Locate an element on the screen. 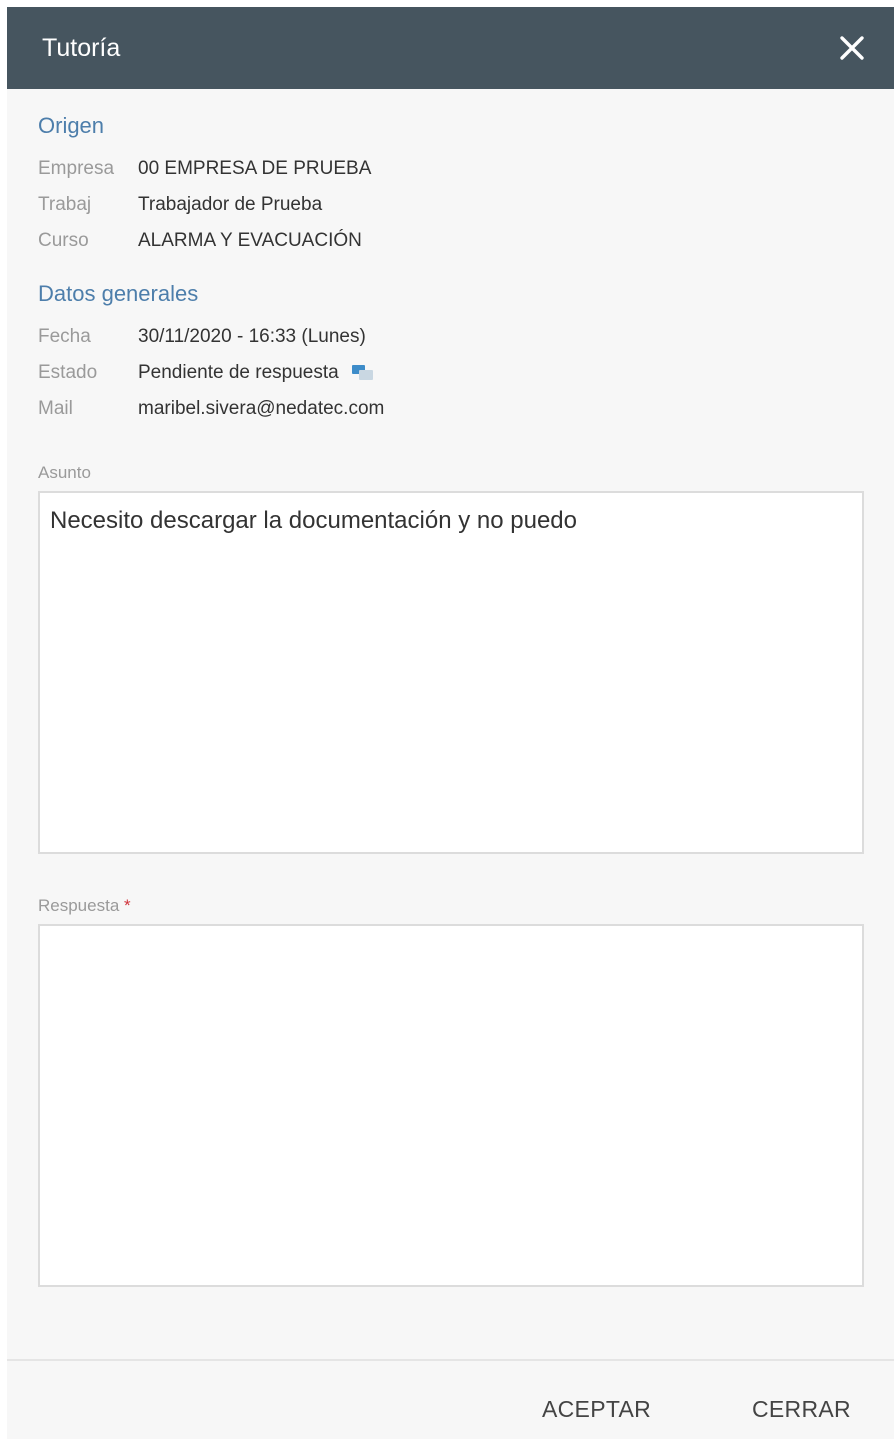 This screenshot has width=894, height=1439. fecha-row: Fecha 30/11/2020 - 16:33 (Lunes) is located at coordinates (451, 337).